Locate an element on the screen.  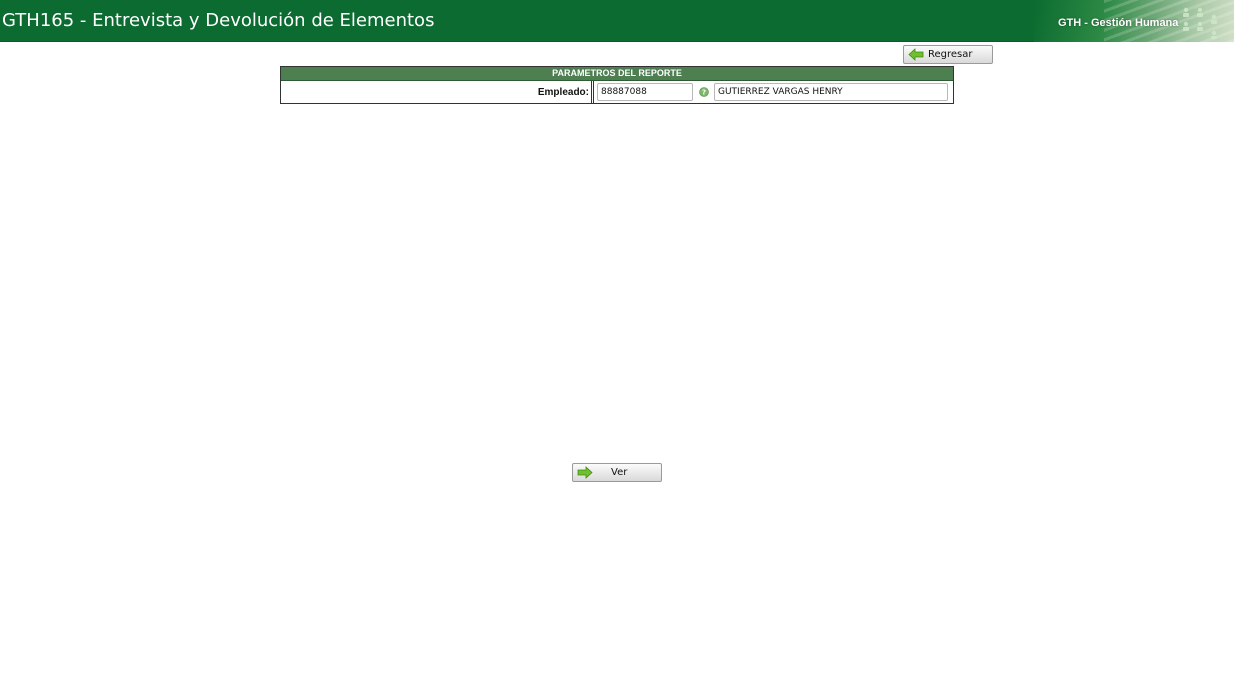
brand-label: GTH - Gestión Humana is located at coordinates (1118, 23).